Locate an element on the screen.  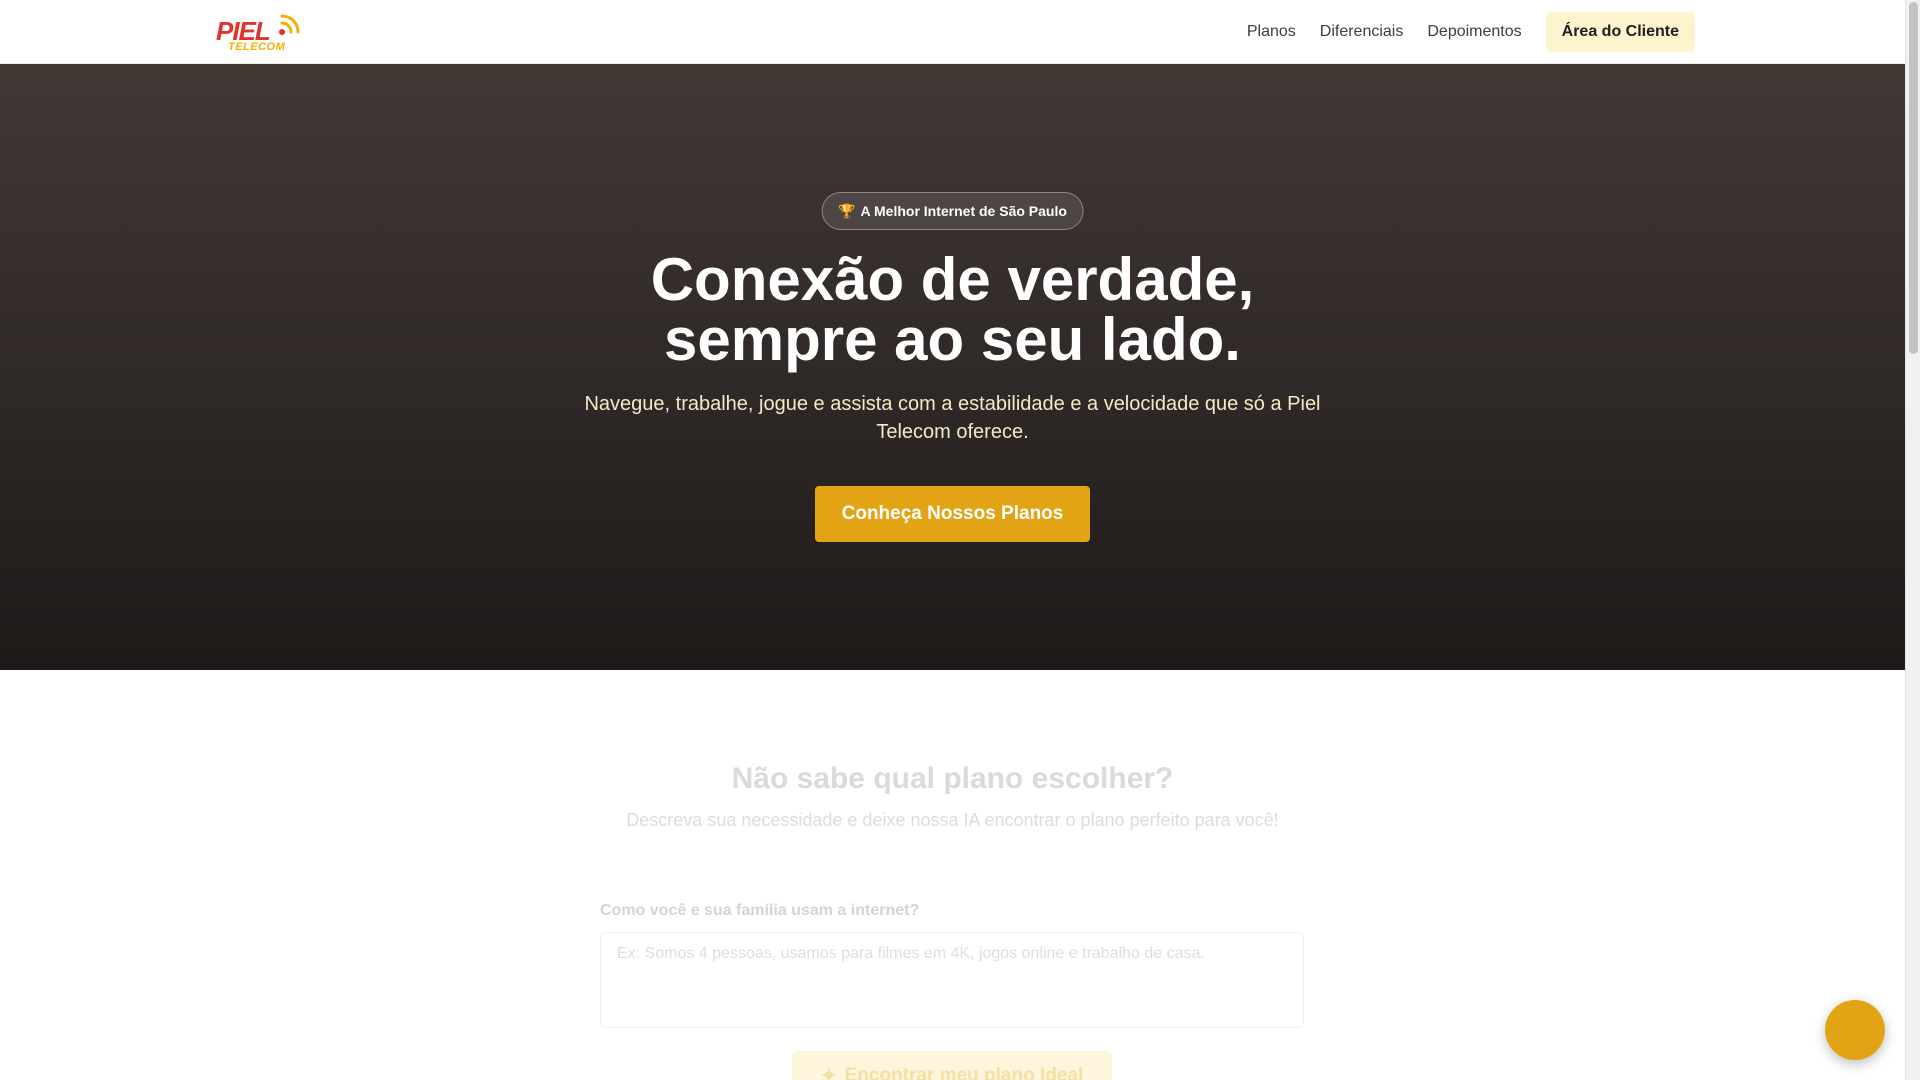
award-badge: 🏆 A Melhor Internet de São Paulo is located at coordinates (952, 211).